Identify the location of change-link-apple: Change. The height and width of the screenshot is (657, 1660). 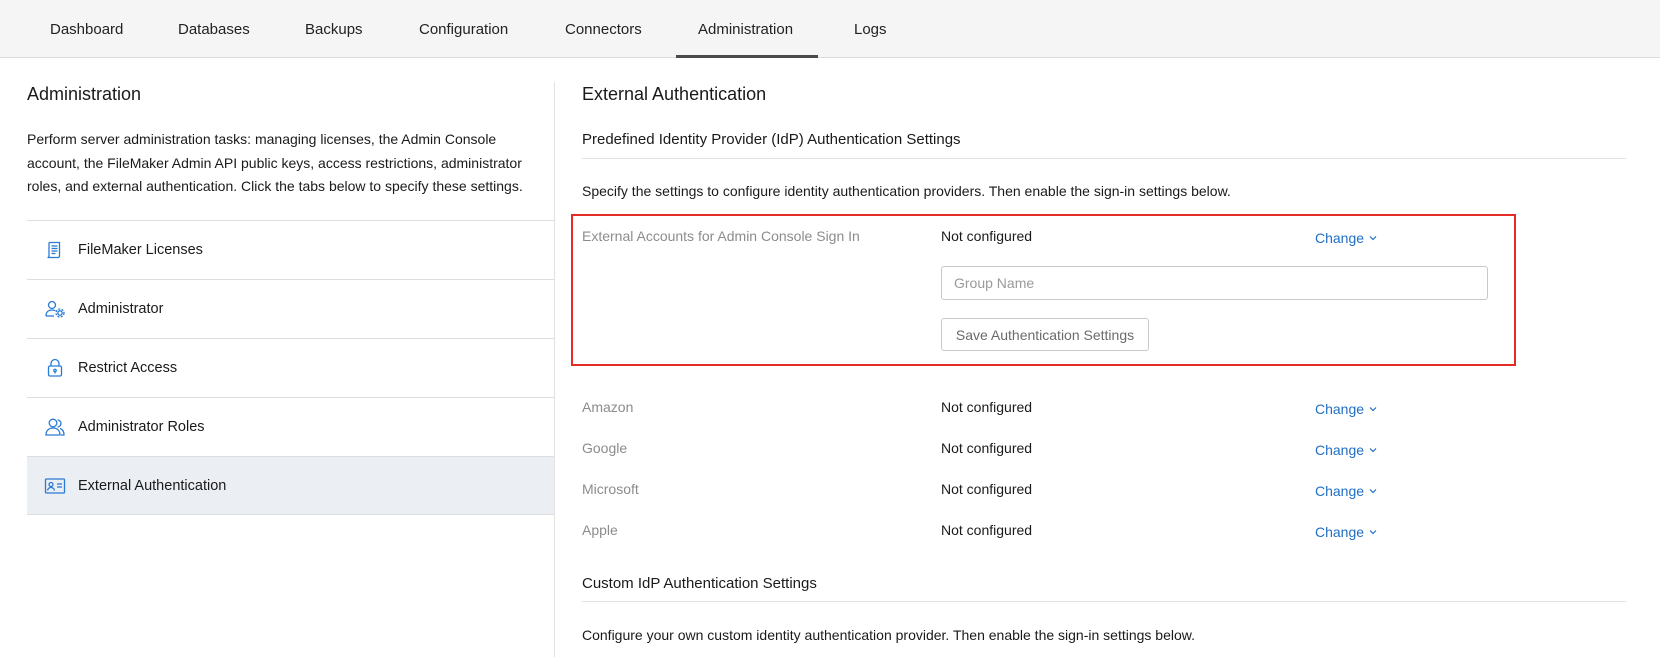
(1346, 532).